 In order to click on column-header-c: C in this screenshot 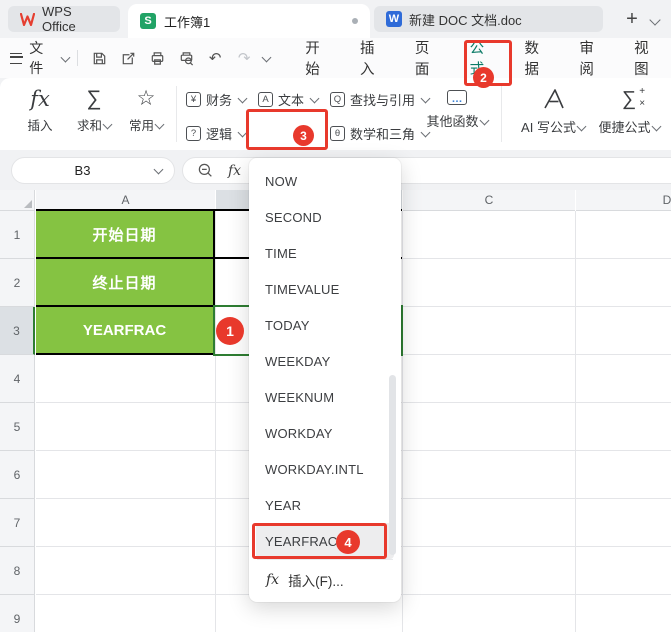, I will do `click(489, 200)`.